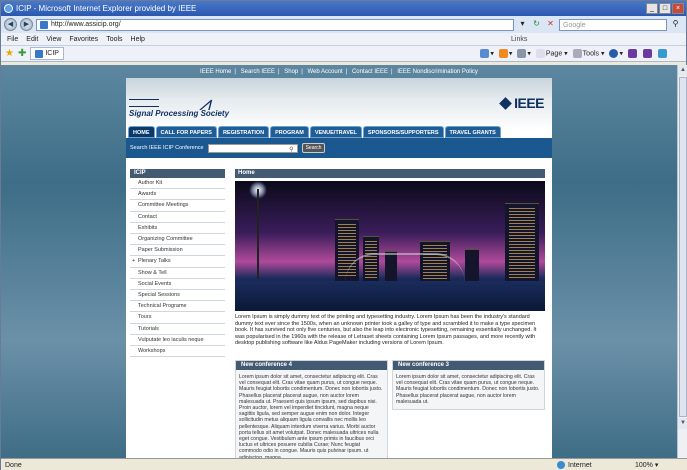 This screenshot has width=687, height=470. What do you see at coordinates (522, 24) in the screenshot?
I see `dropdown-arrow-icon: ▾` at bounding box center [522, 24].